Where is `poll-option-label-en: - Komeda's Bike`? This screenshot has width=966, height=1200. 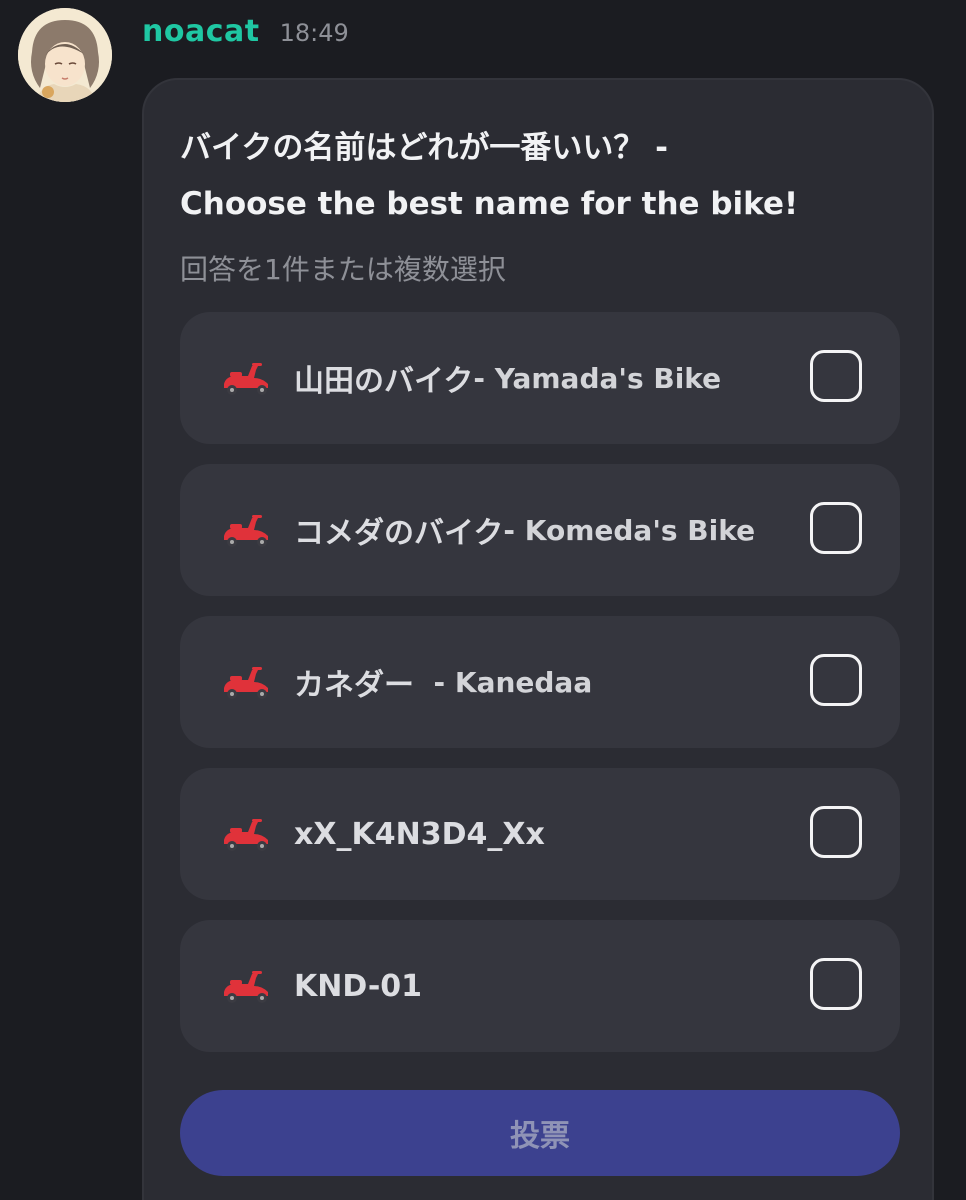
poll-option-label-en: - Komeda's Bike is located at coordinates (629, 530).